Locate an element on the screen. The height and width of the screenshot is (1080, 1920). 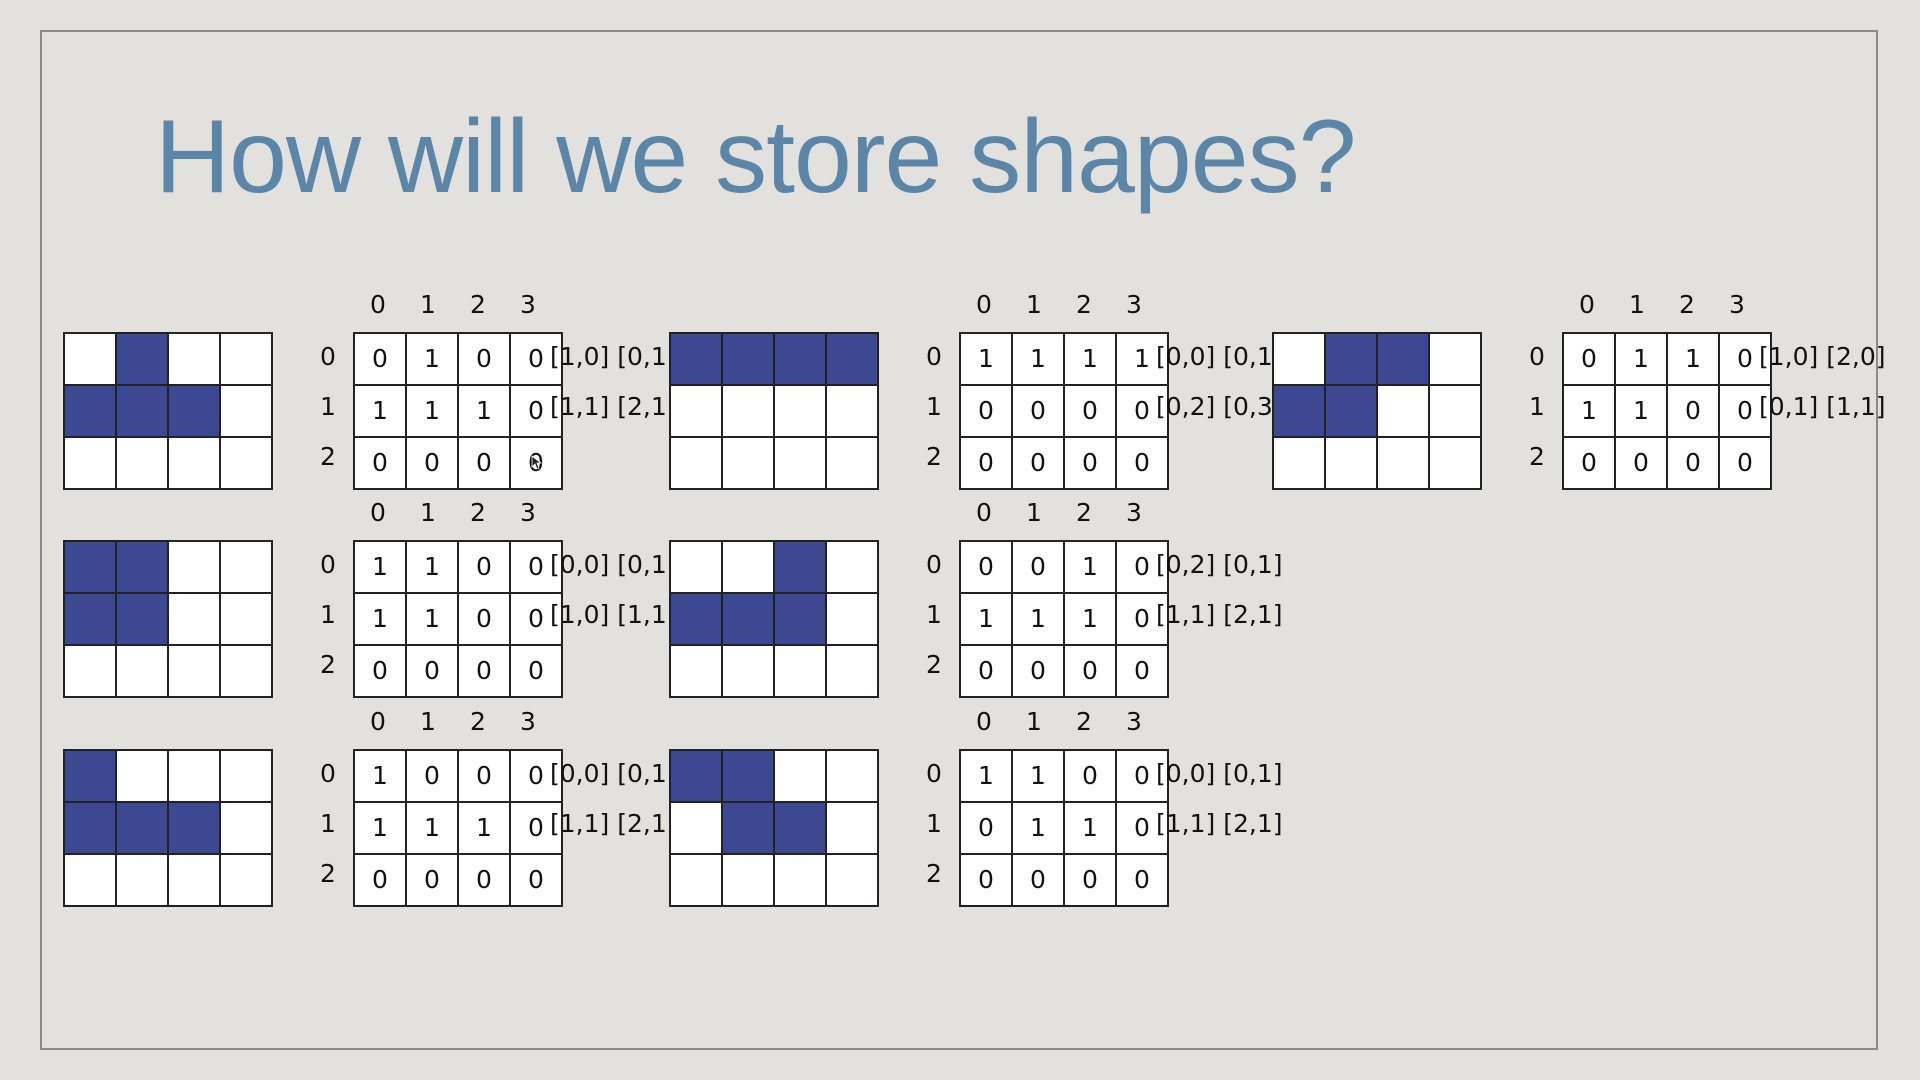
value-grid-row: 1110 is located at coordinates (458, 411).